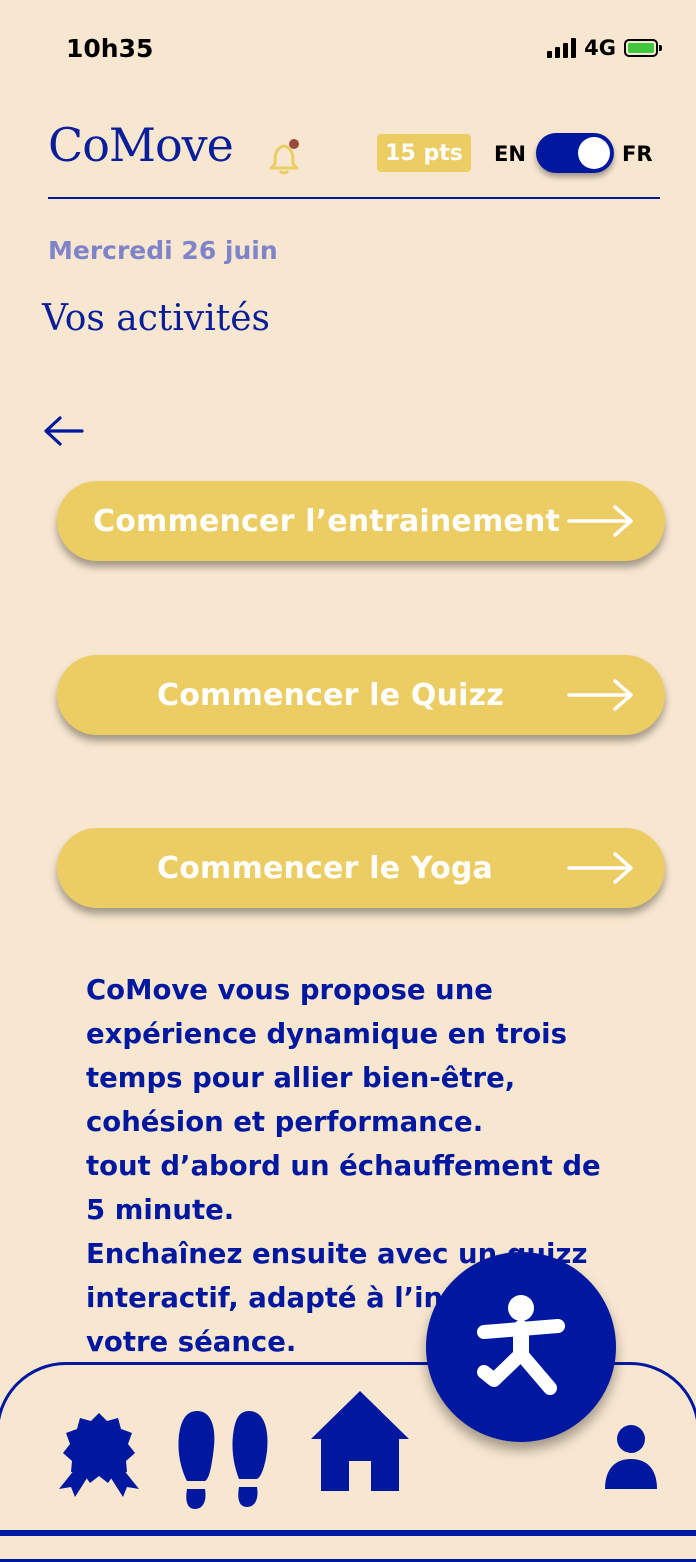 This screenshot has height=1562, width=696. I want to click on page-title: Vos activités, so click(156, 318).